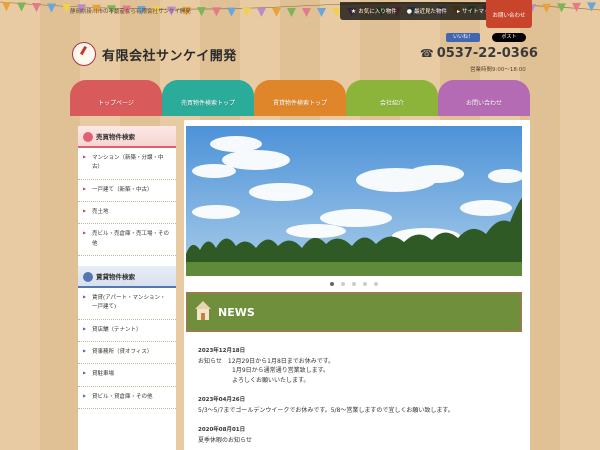 This screenshot has height=450, width=600. What do you see at coordinates (208, 98) in the screenshot?
I see `nav-sale-search: 売買物件検索トップ` at bounding box center [208, 98].